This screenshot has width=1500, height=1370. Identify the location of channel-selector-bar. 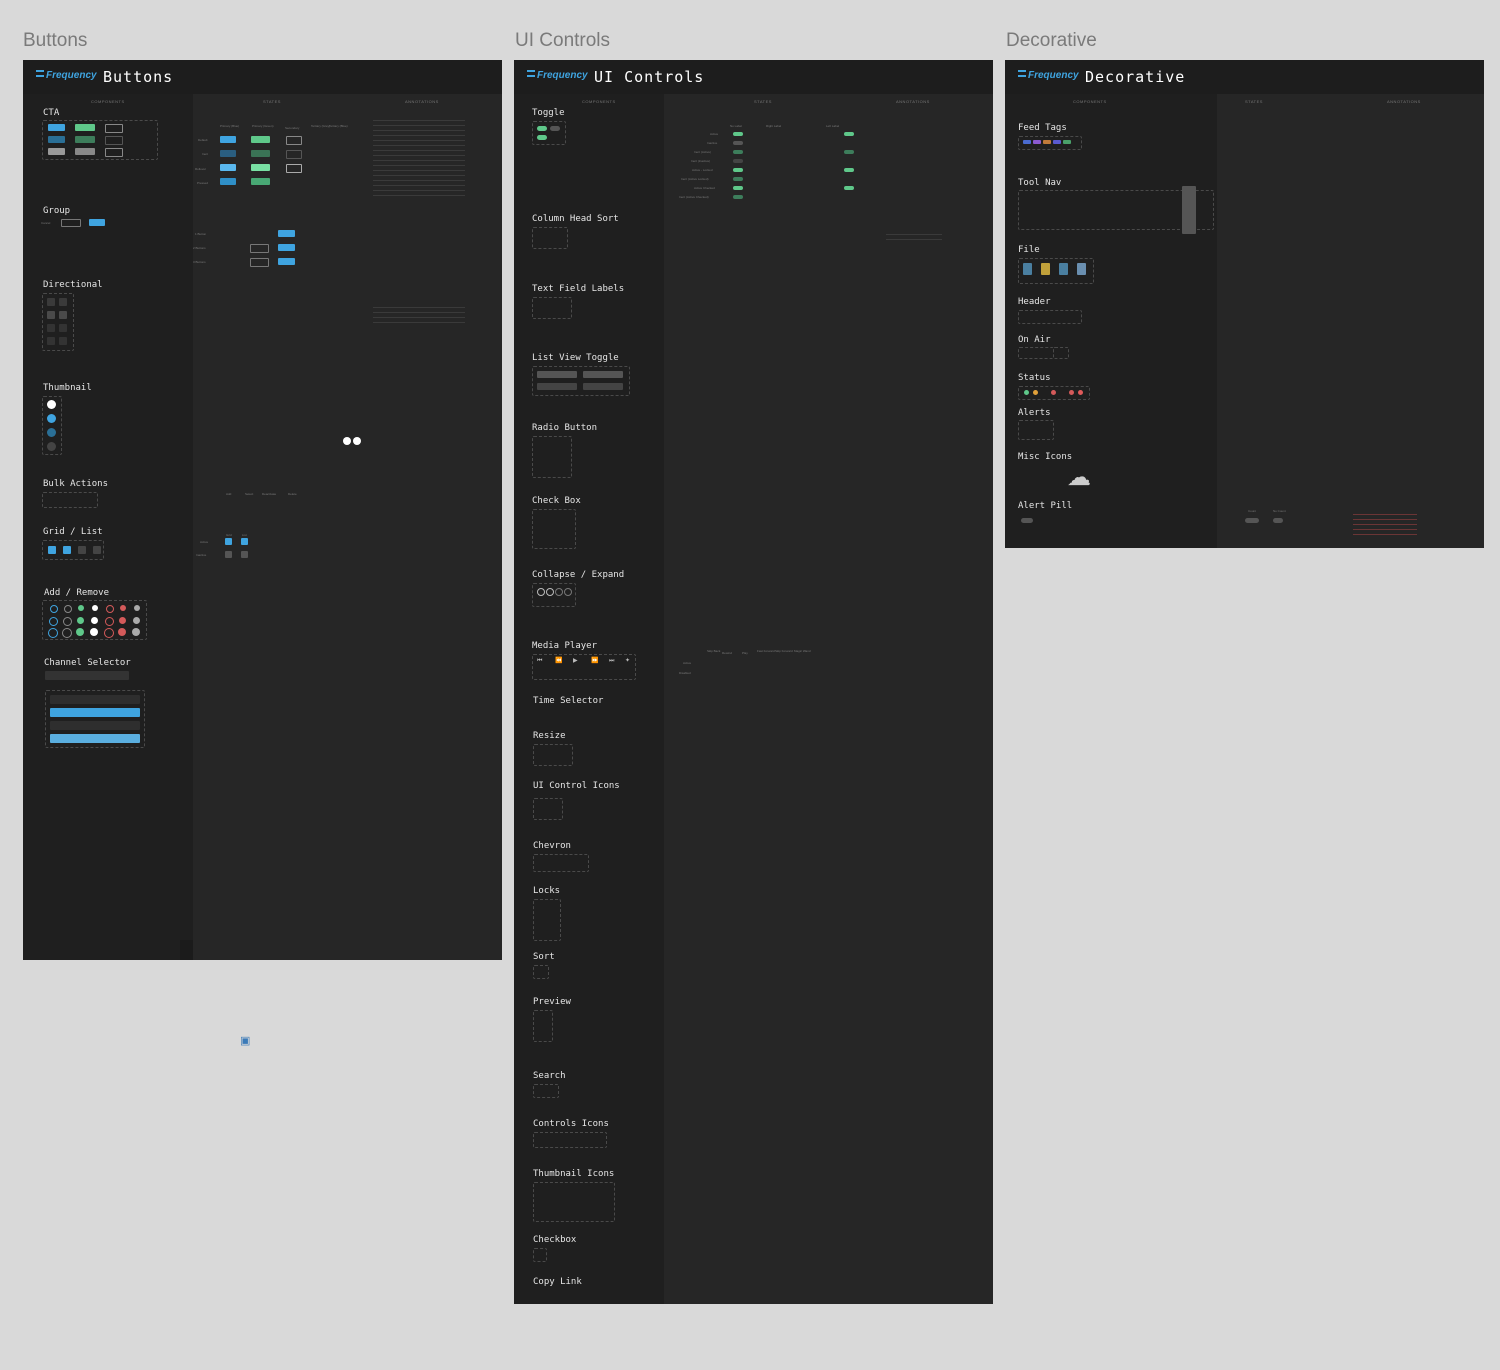
(87, 675).